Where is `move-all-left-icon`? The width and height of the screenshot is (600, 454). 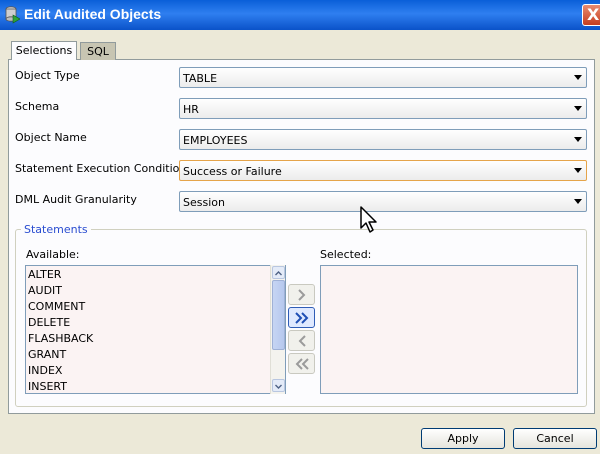 move-all-left-icon is located at coordinates (302, 364).